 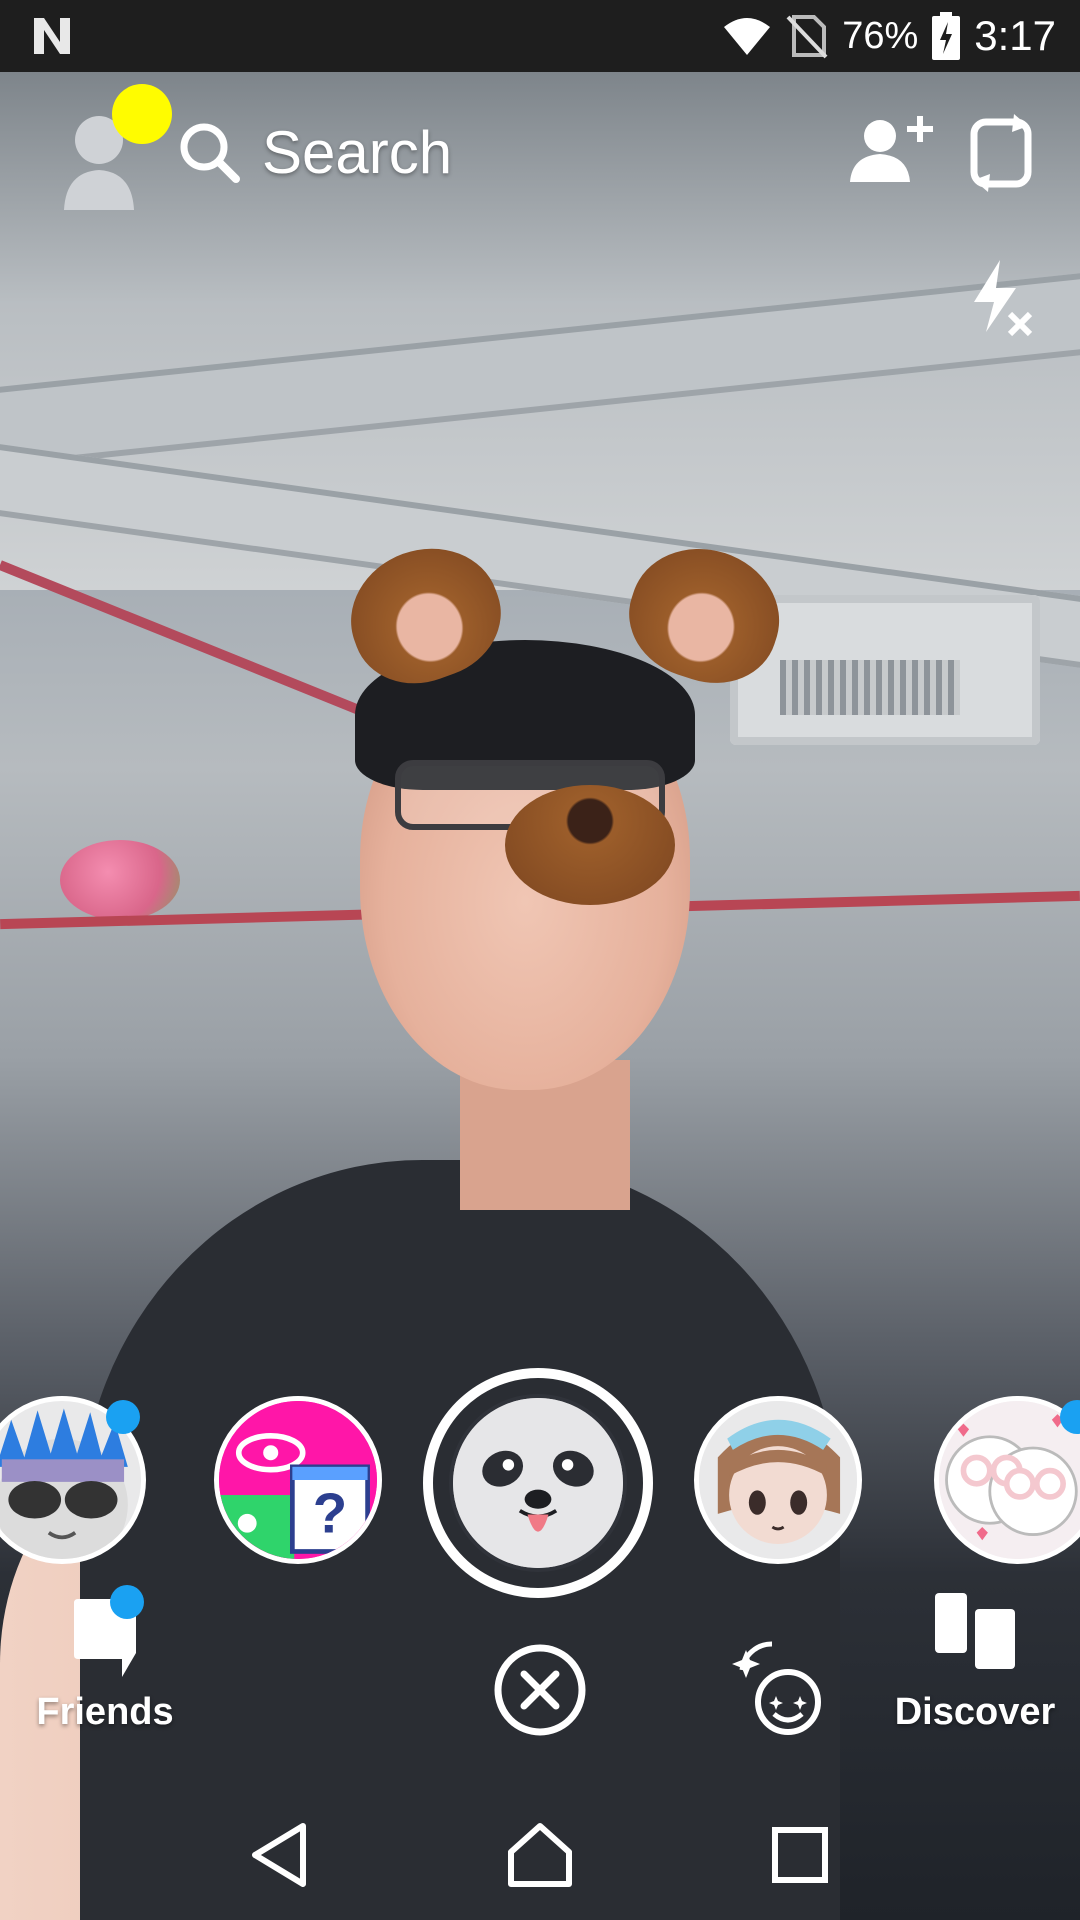 I want to click on friends-notification-dot, so click(x=127, y=1602).